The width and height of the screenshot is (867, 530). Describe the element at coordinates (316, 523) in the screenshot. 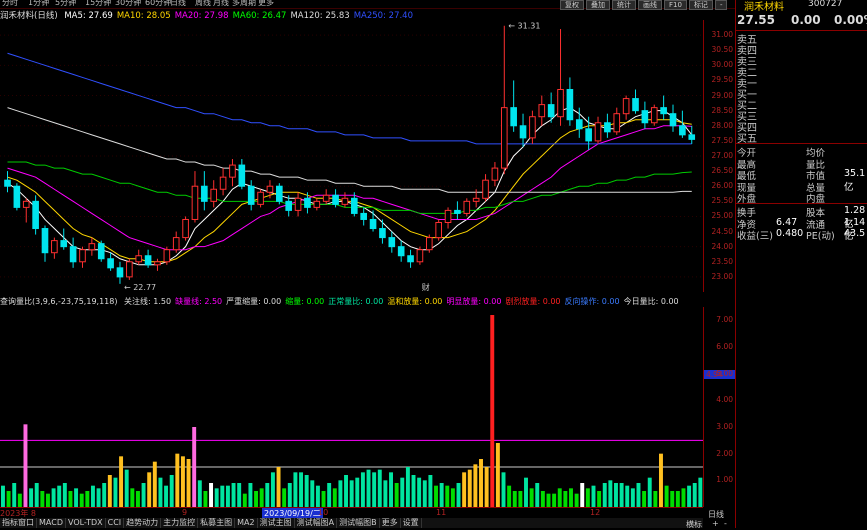

I see `indicator-tab: 测试幅图A` at that location.